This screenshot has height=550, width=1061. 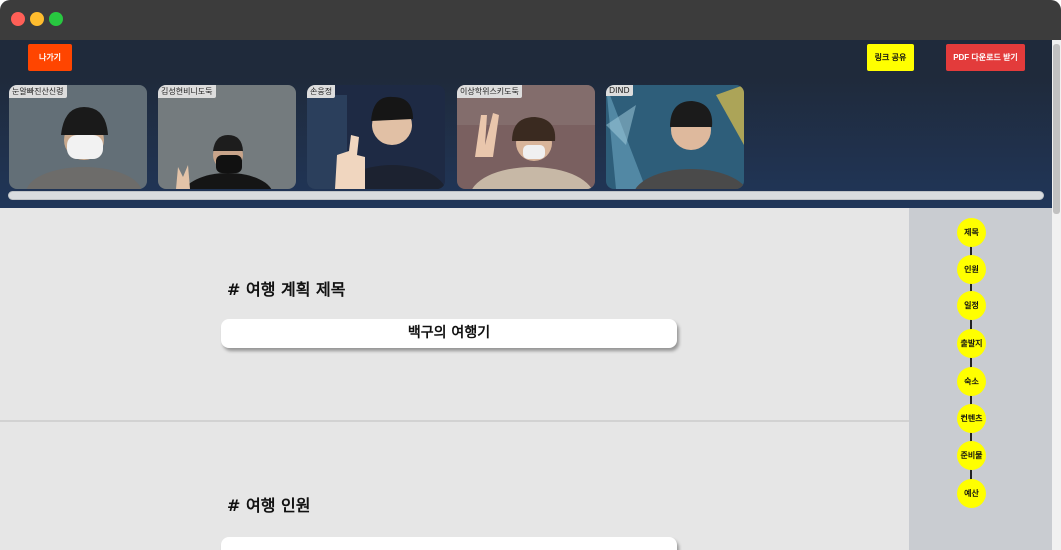 What do you see at coordinates (971, 455) in the screenshot?
I see `step-supplies: 준비물` at bounding box center [971, 455].